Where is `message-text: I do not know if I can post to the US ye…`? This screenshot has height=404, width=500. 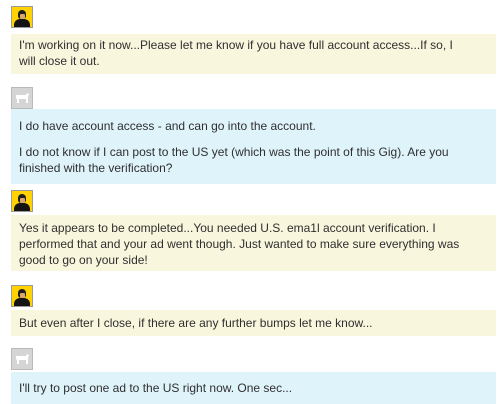 message-text: I do not know if I can post to the US ye… is located at coordinates (234, 152).